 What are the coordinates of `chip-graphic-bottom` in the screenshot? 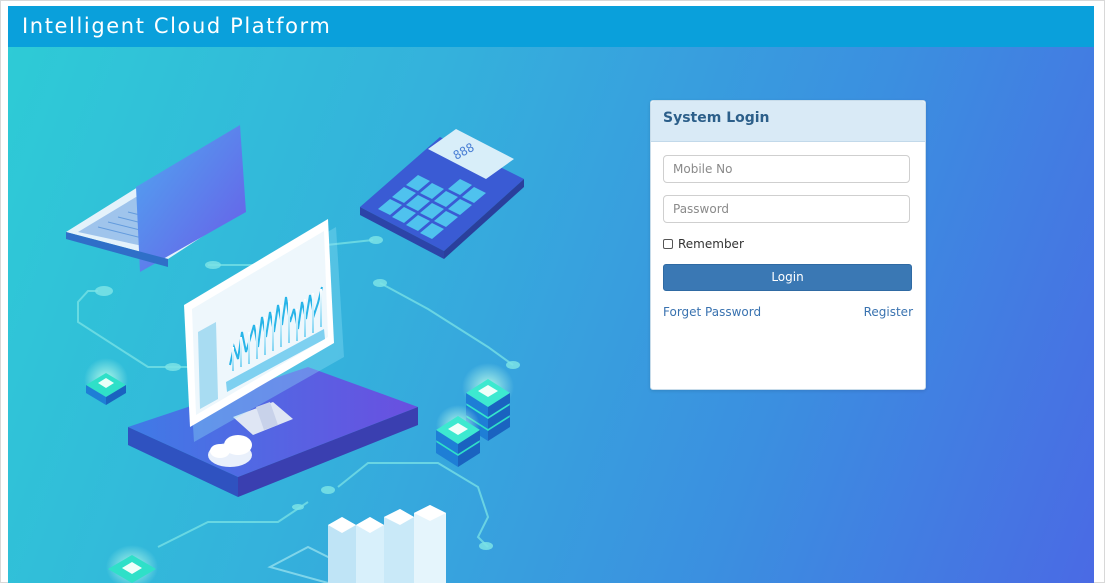 It's located at (132, 564).